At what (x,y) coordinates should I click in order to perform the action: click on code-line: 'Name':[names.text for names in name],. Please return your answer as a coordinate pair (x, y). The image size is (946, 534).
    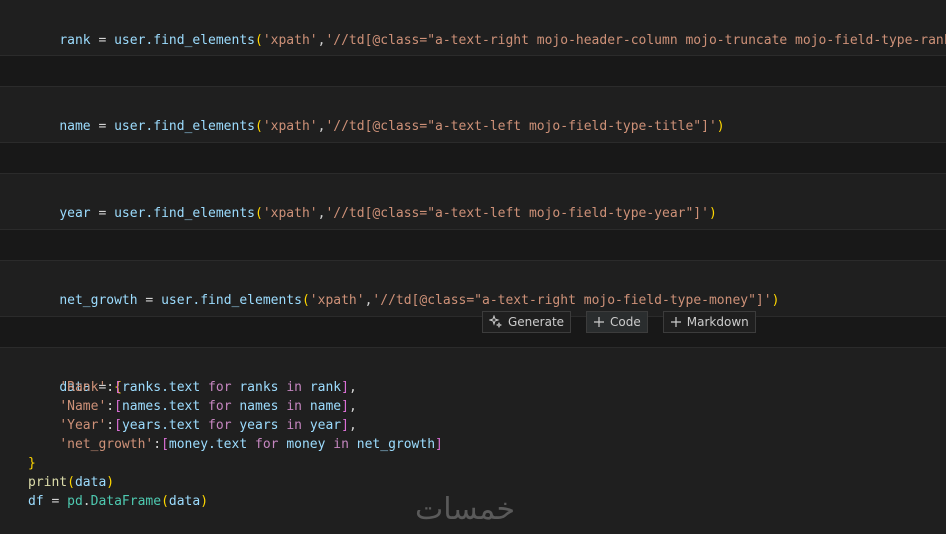
    Looking at the image, I should click on (208, 406).